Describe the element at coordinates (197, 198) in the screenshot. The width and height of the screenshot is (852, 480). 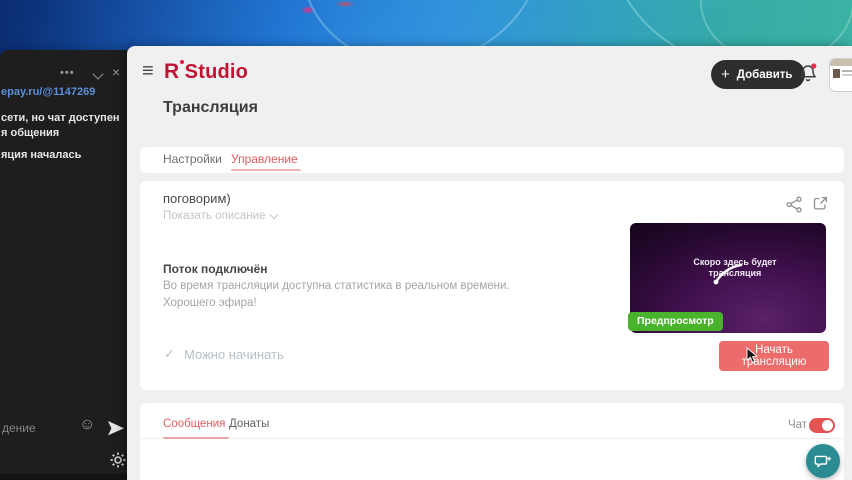
I see `stream-title: поговорим)` at that location.